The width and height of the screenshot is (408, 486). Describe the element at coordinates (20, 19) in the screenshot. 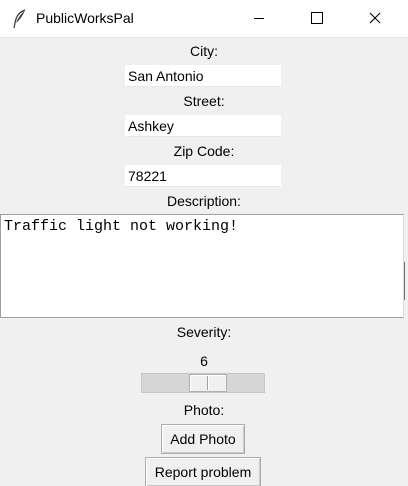

I see `feather-icon` at that location.